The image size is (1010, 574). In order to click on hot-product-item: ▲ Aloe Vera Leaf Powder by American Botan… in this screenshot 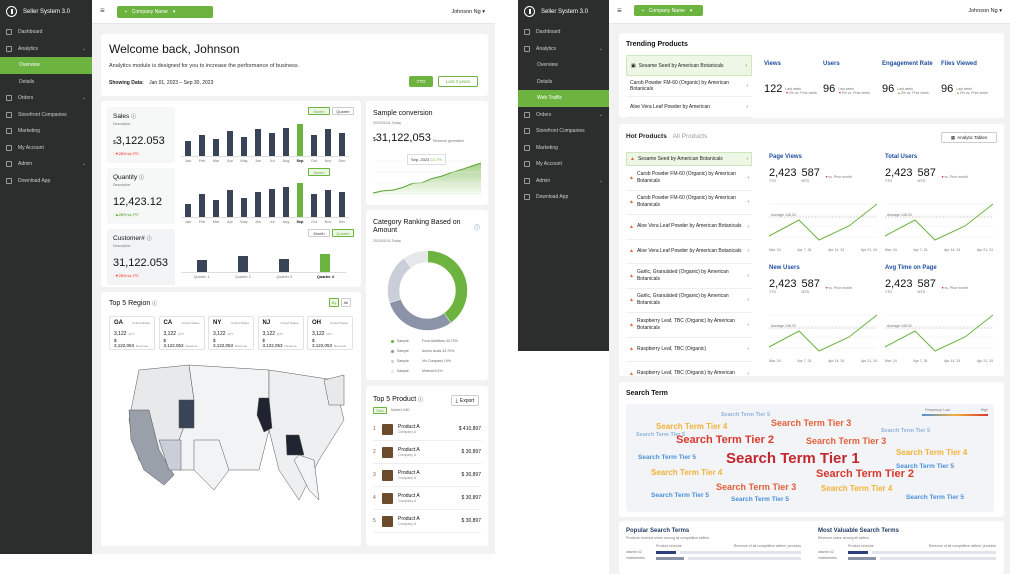, I will do `click(689, 252)`.